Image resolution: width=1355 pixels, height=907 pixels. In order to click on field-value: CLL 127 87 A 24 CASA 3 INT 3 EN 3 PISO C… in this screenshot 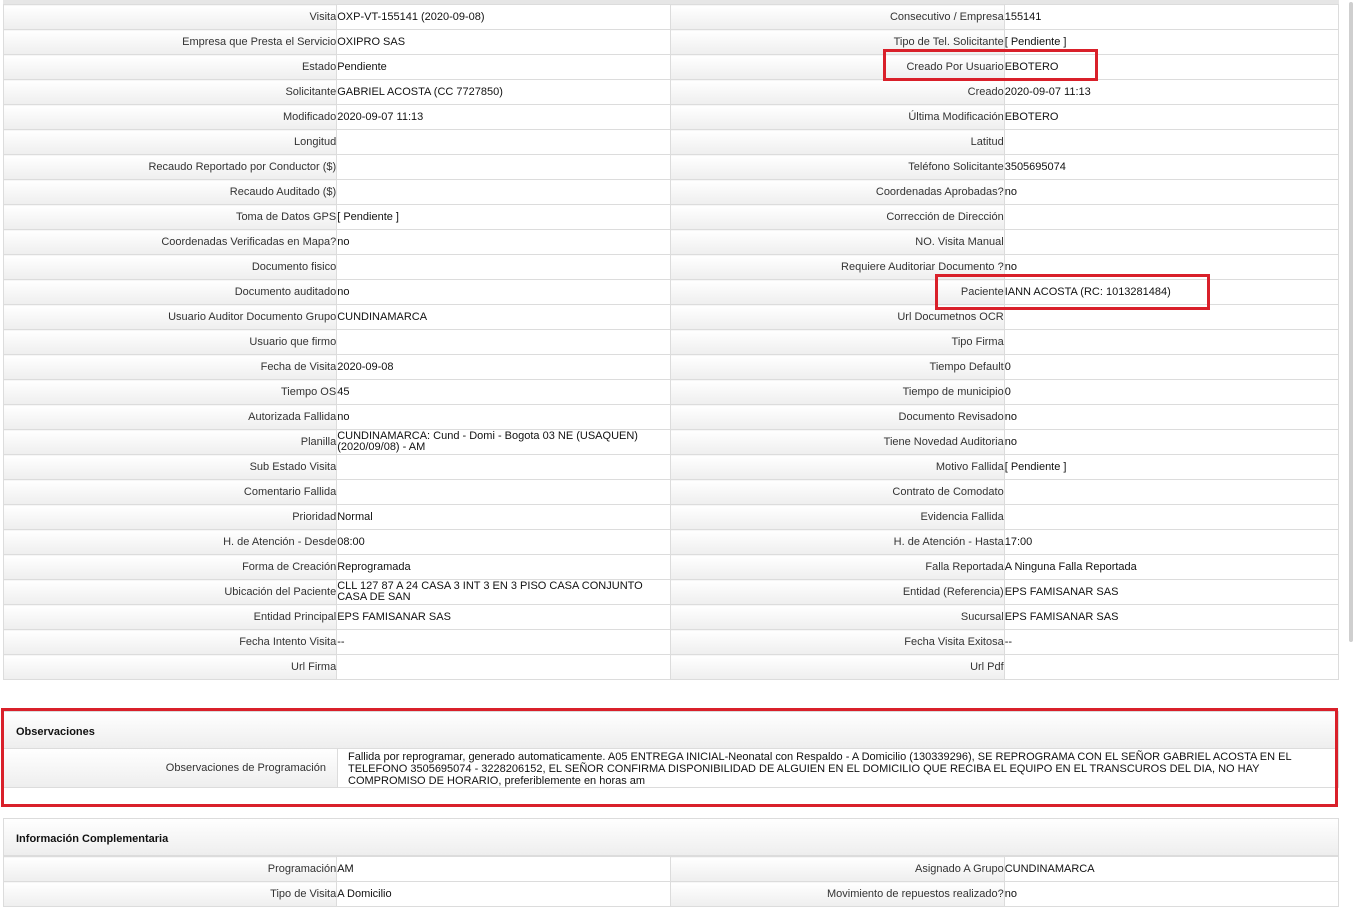, I will do `click(504, 592)`.